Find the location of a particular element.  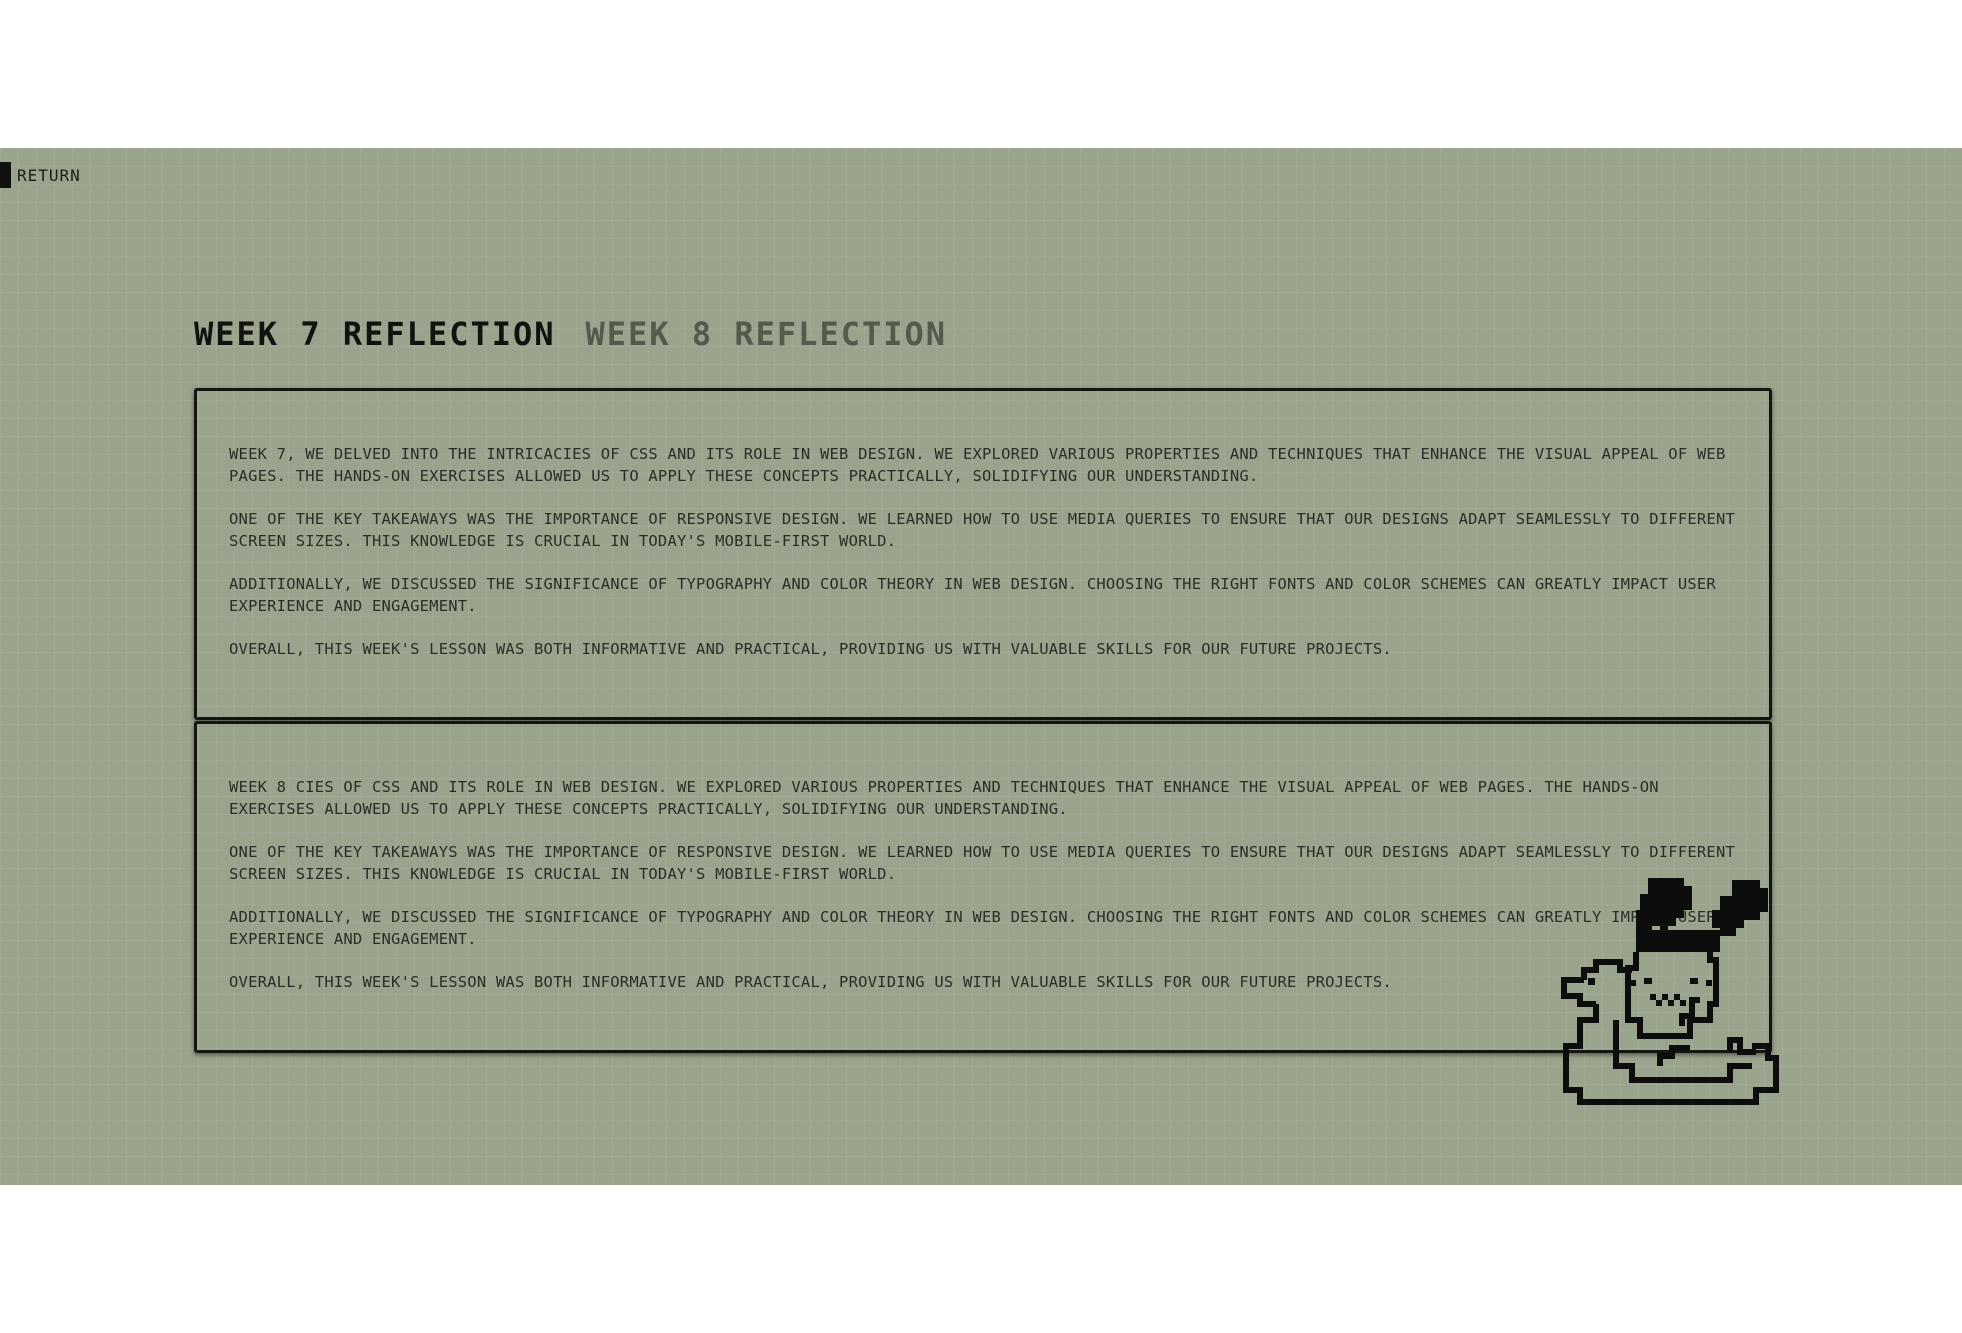

reflection-tabs: WEEK 7 REFLECTION WEEK 8 REFLECTION is located at coordinates (570, 334).